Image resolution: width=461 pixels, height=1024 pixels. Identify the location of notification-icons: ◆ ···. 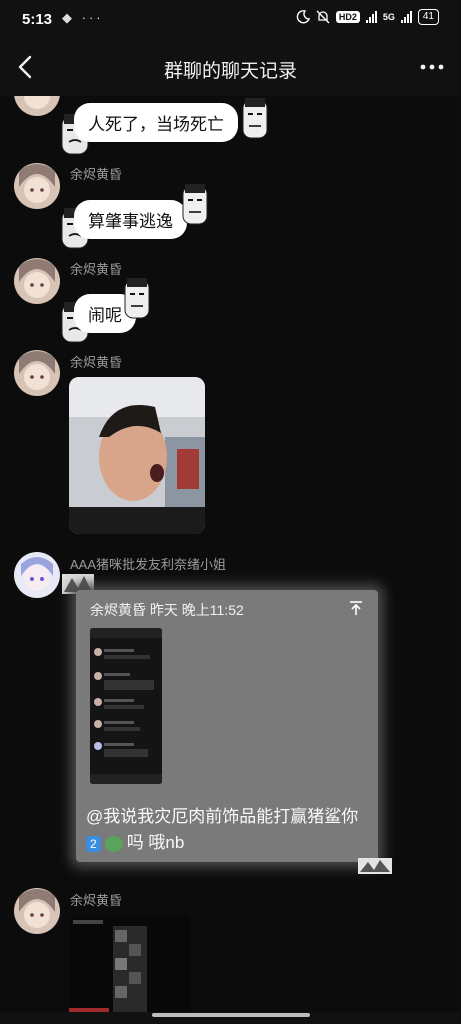
(83, 17).